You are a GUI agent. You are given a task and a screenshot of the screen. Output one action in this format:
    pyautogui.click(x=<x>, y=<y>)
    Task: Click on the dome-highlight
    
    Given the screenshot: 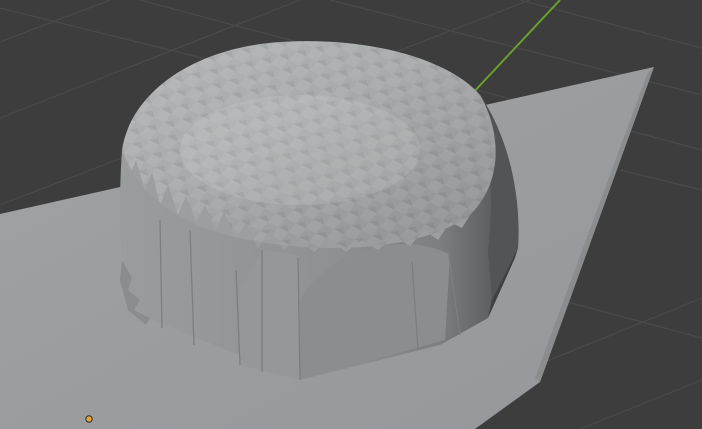 What is the action you would take?
    pyautogui.click(x=300, y=150)
    